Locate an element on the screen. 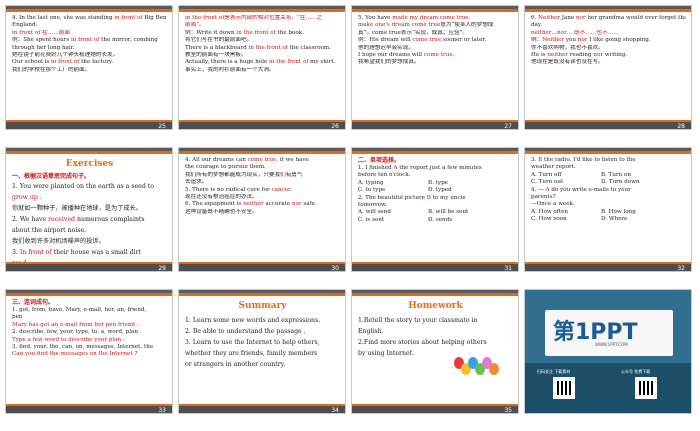 The image size is (700, 431). text: 我希望我们的梦想成真。 is located at coordinates (389, 62).